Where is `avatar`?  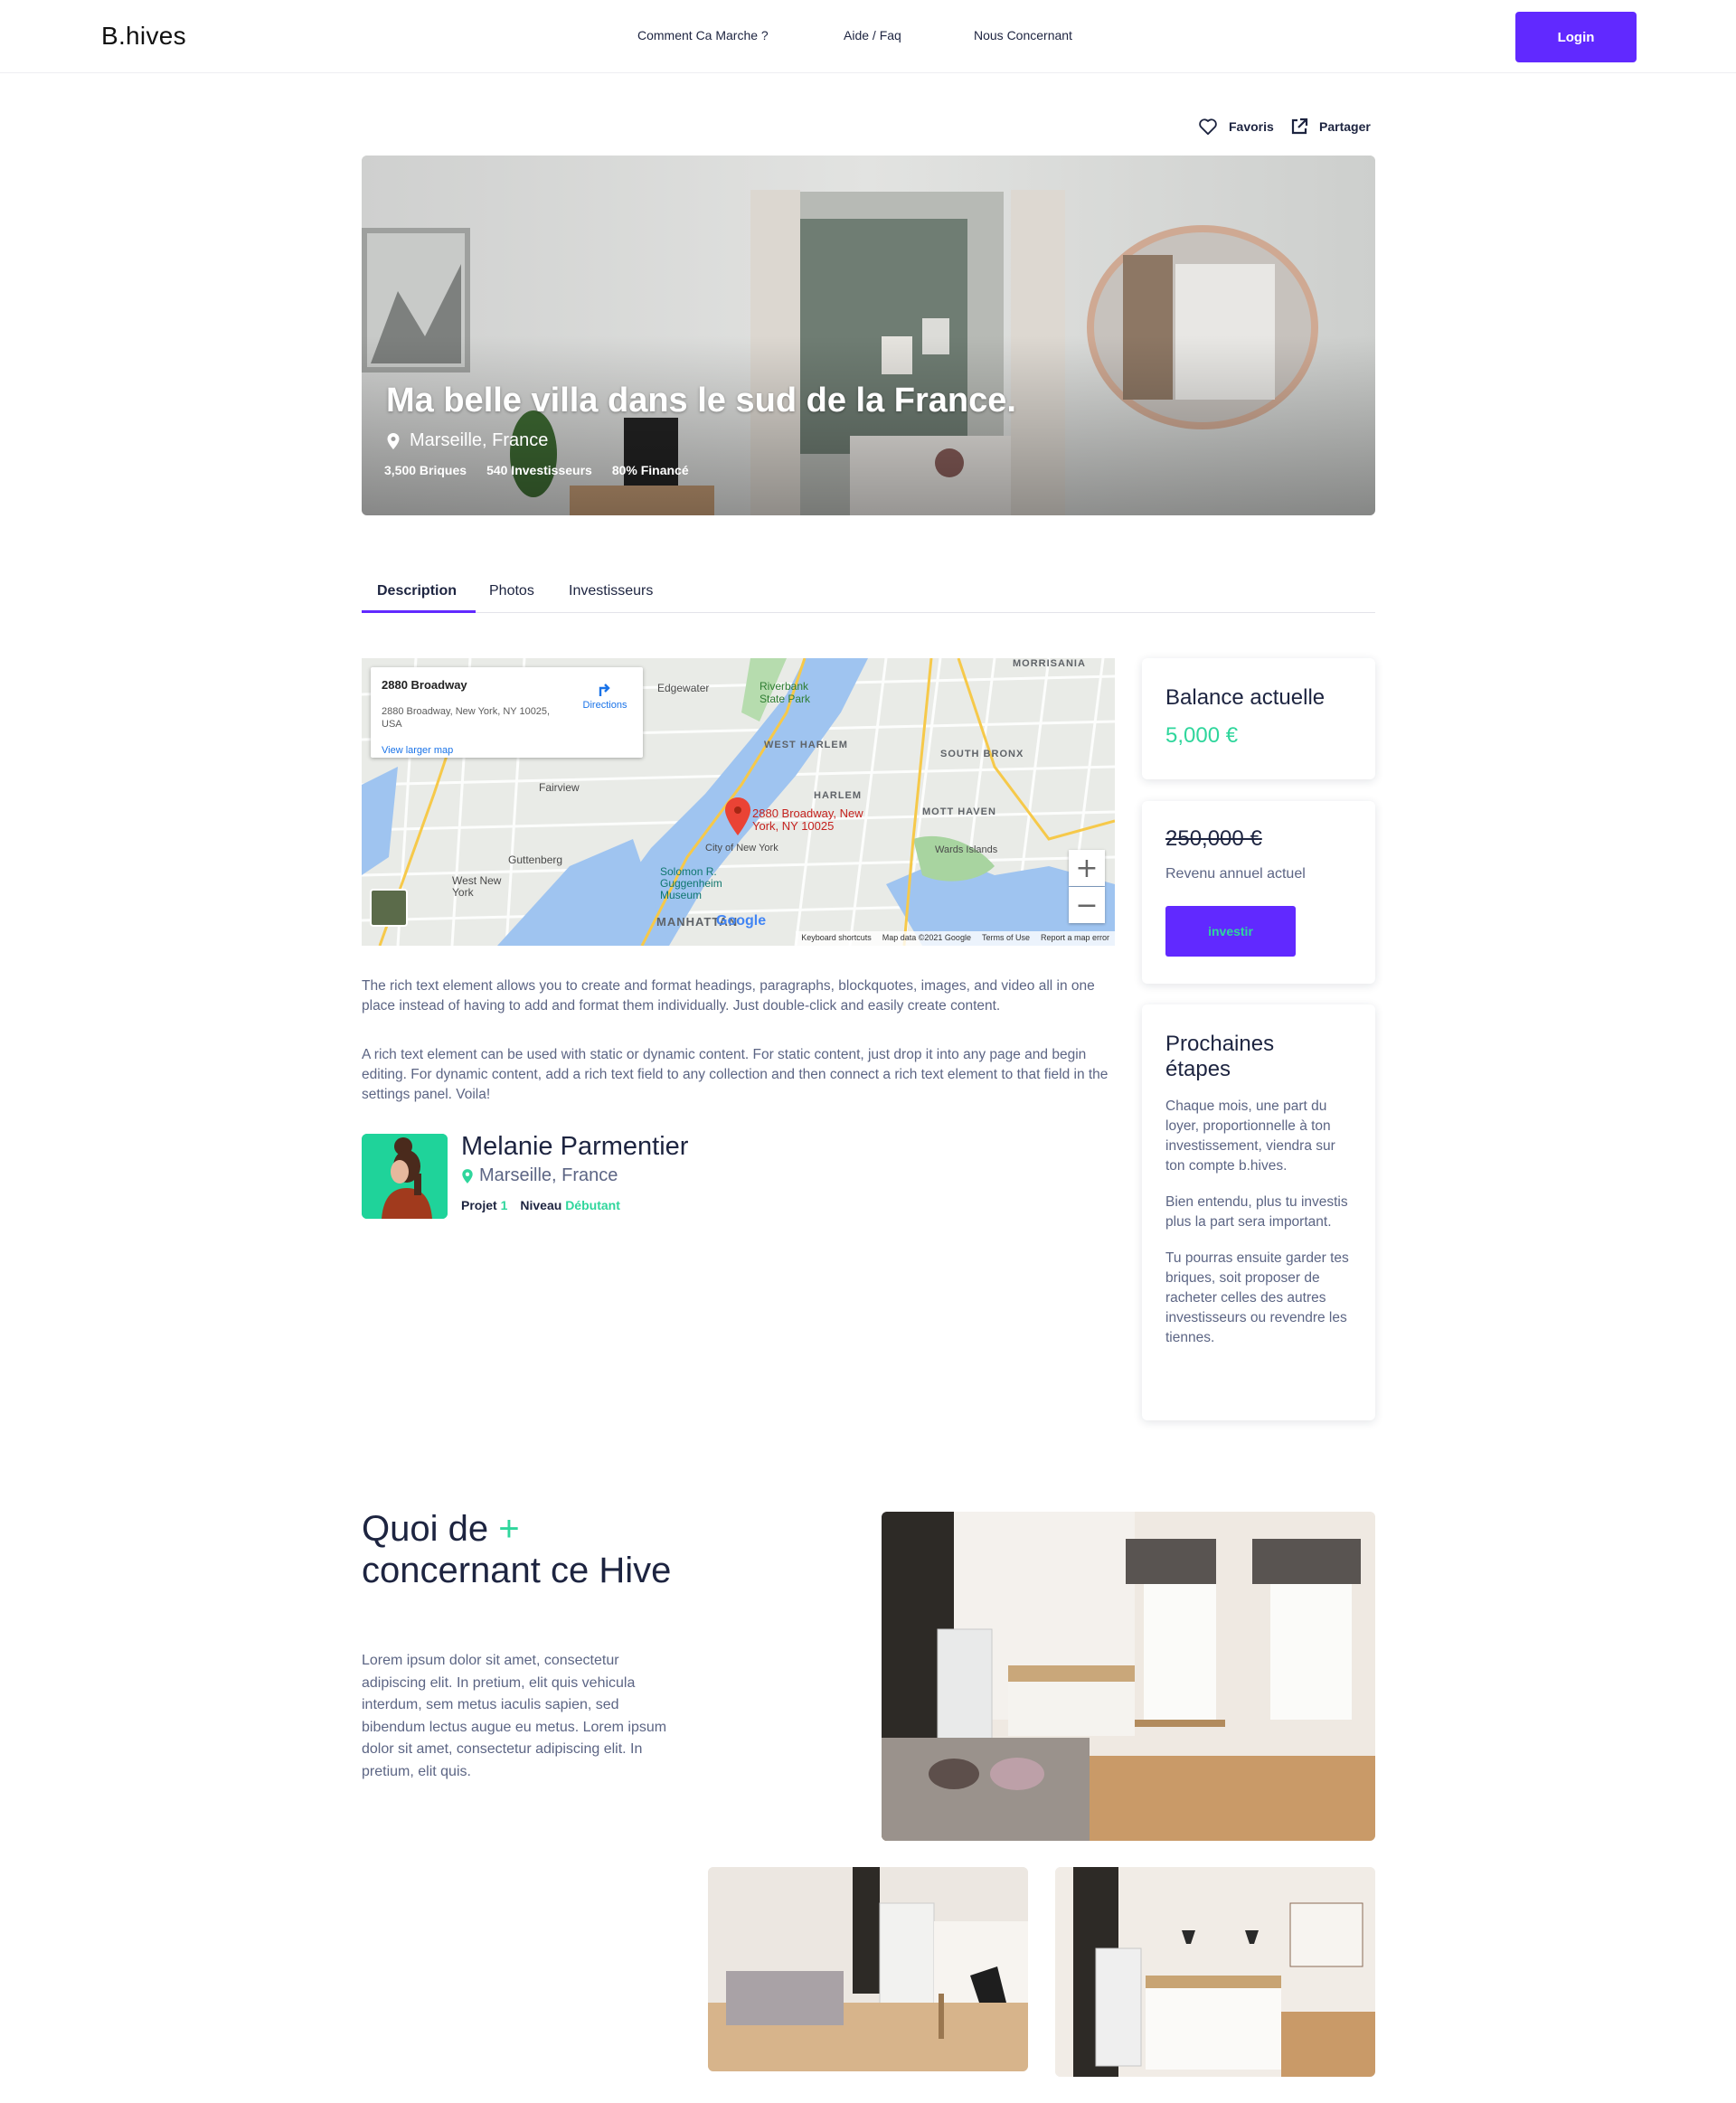 avatar is located at coordinates (405, 1176).